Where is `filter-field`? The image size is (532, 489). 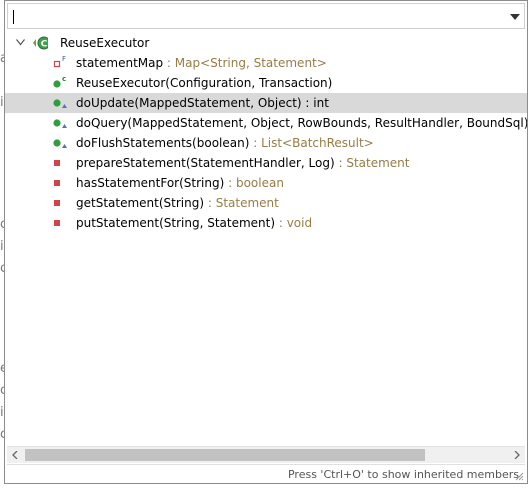 filter-field is located at coordinates (266, 16).